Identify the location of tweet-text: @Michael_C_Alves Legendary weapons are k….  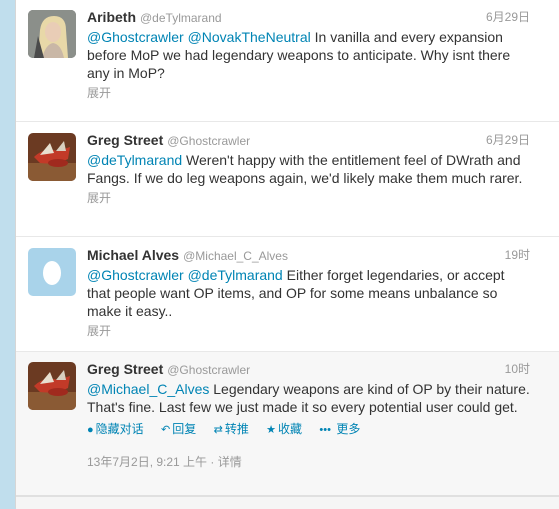
(308, 398).